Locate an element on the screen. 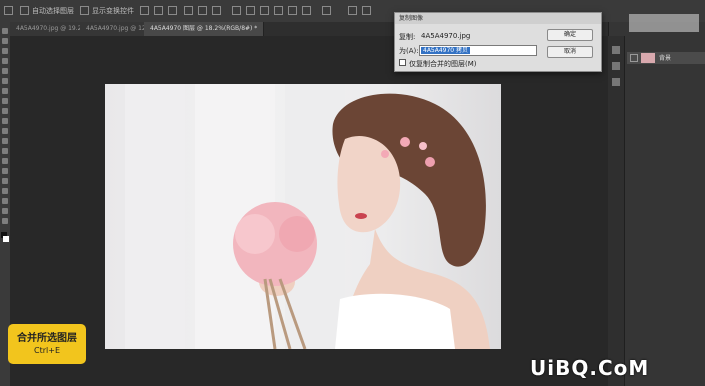 The height and width of the screenshot is (386, 705). layer-dropdown: 图层 is located at coordinates (67, 11).